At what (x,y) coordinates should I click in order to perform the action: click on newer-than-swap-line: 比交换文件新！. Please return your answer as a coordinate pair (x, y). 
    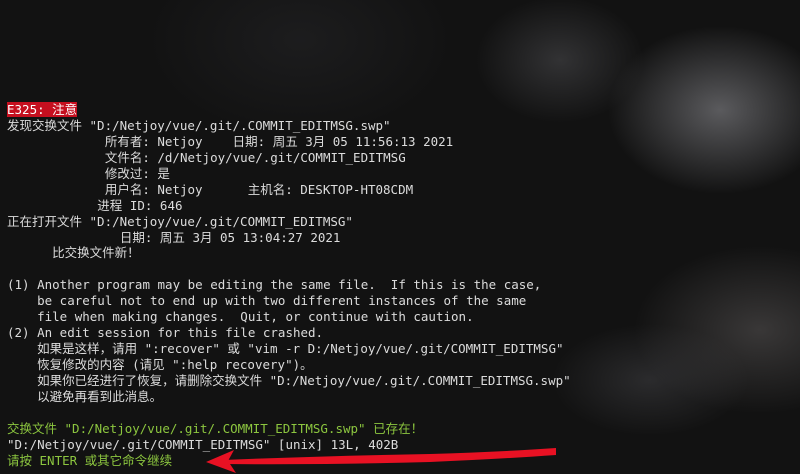
    Looking at the image, I should click on (73, 253).